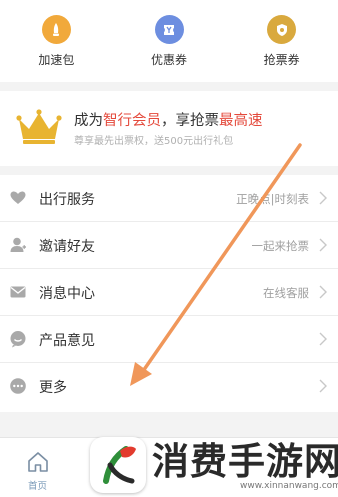 The width and height of the screenshot is (338, 497). What do you see at coordinates (18, 292) in the screenshot?
I see `mail-icon` at bounding box center [18, 292].